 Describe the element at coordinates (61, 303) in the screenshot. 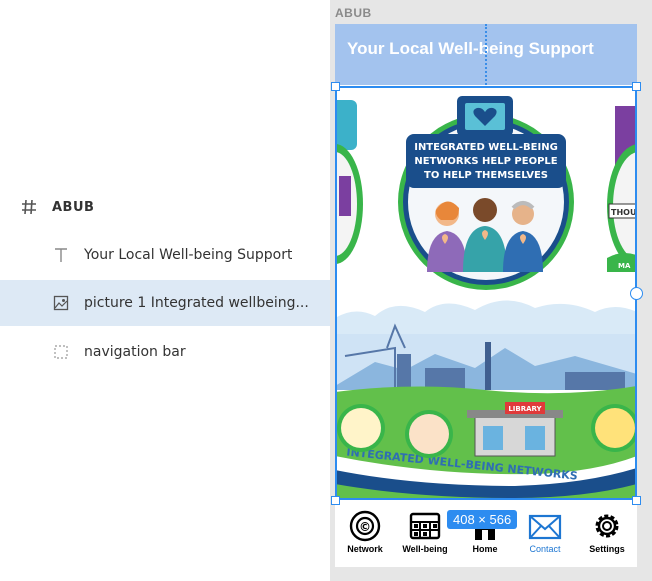

I see `image-icon` at that location.